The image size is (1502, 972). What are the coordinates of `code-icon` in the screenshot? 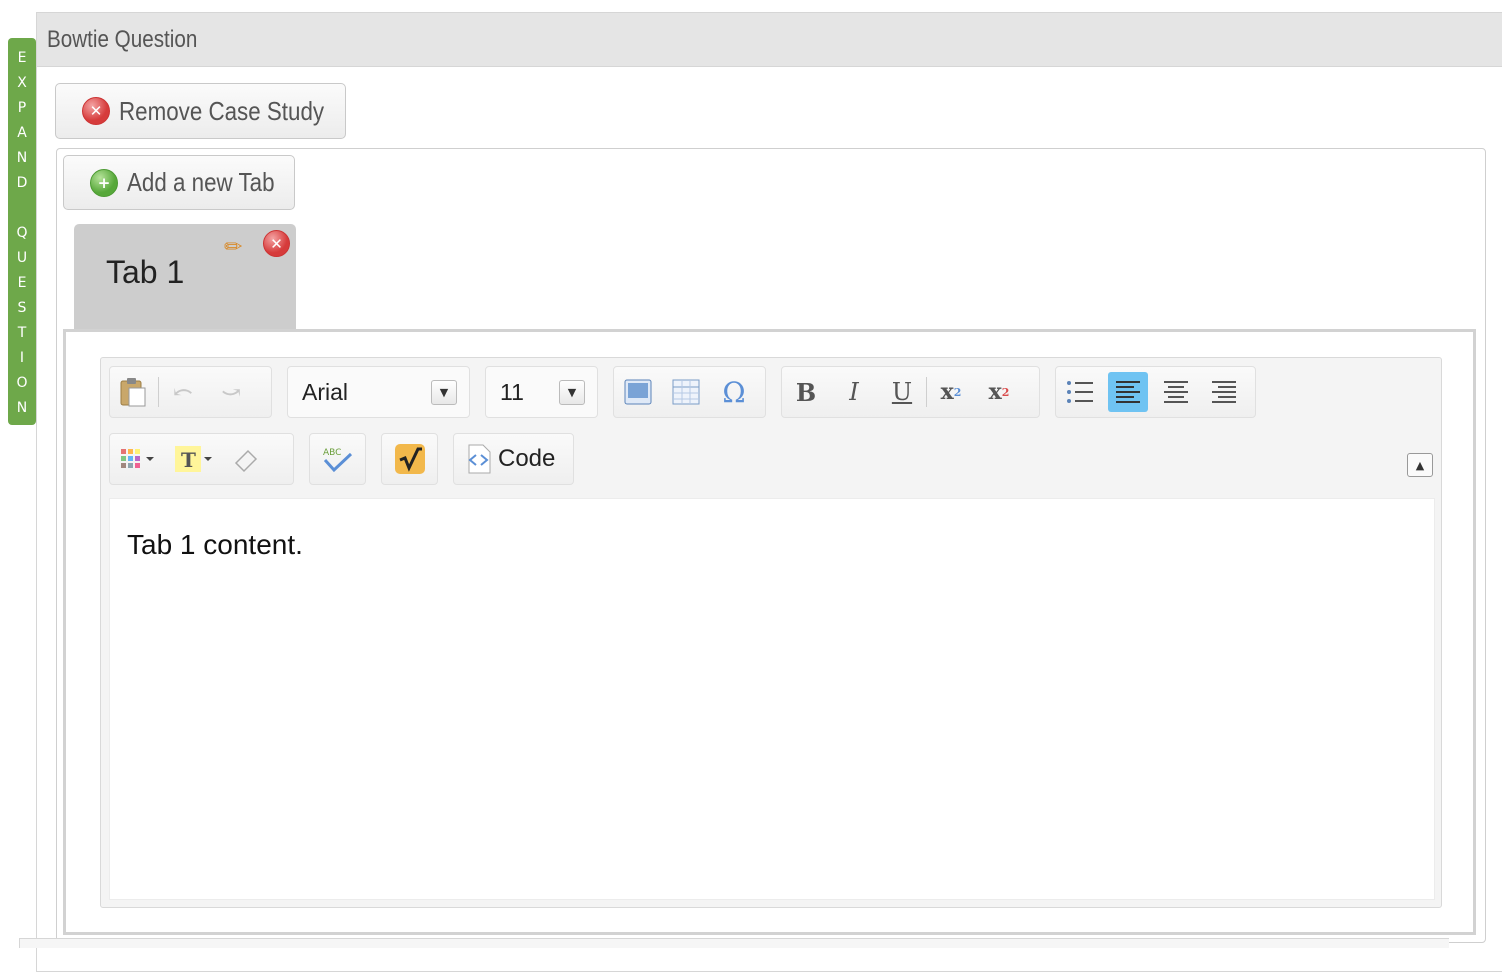 It's located at (479, 459).